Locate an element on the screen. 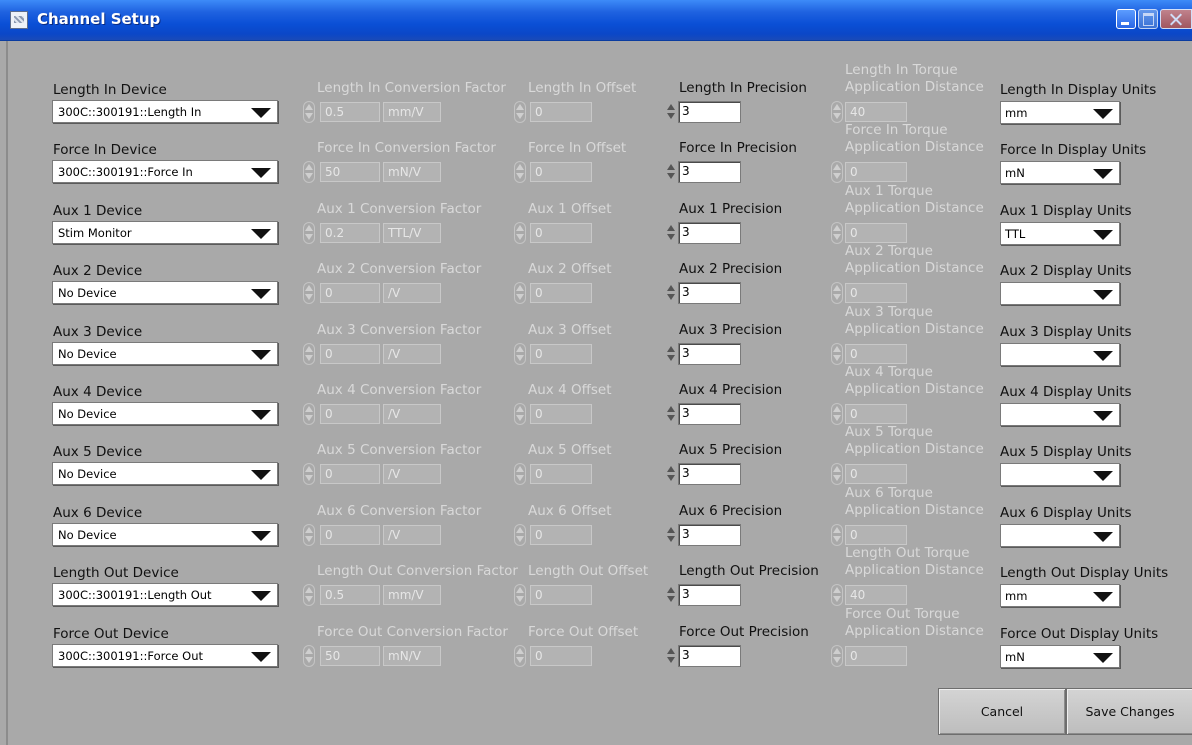  device-select: 300C::300191::Force In is located at coordinates (165, 171).